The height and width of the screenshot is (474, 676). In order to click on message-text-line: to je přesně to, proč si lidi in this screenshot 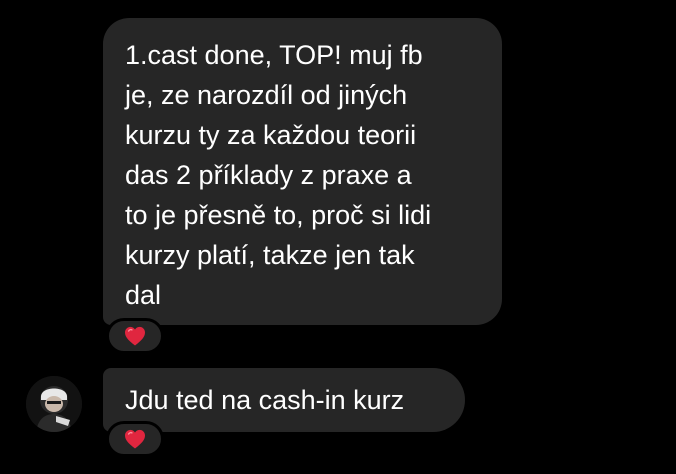, I will do `click(278, 215)`.